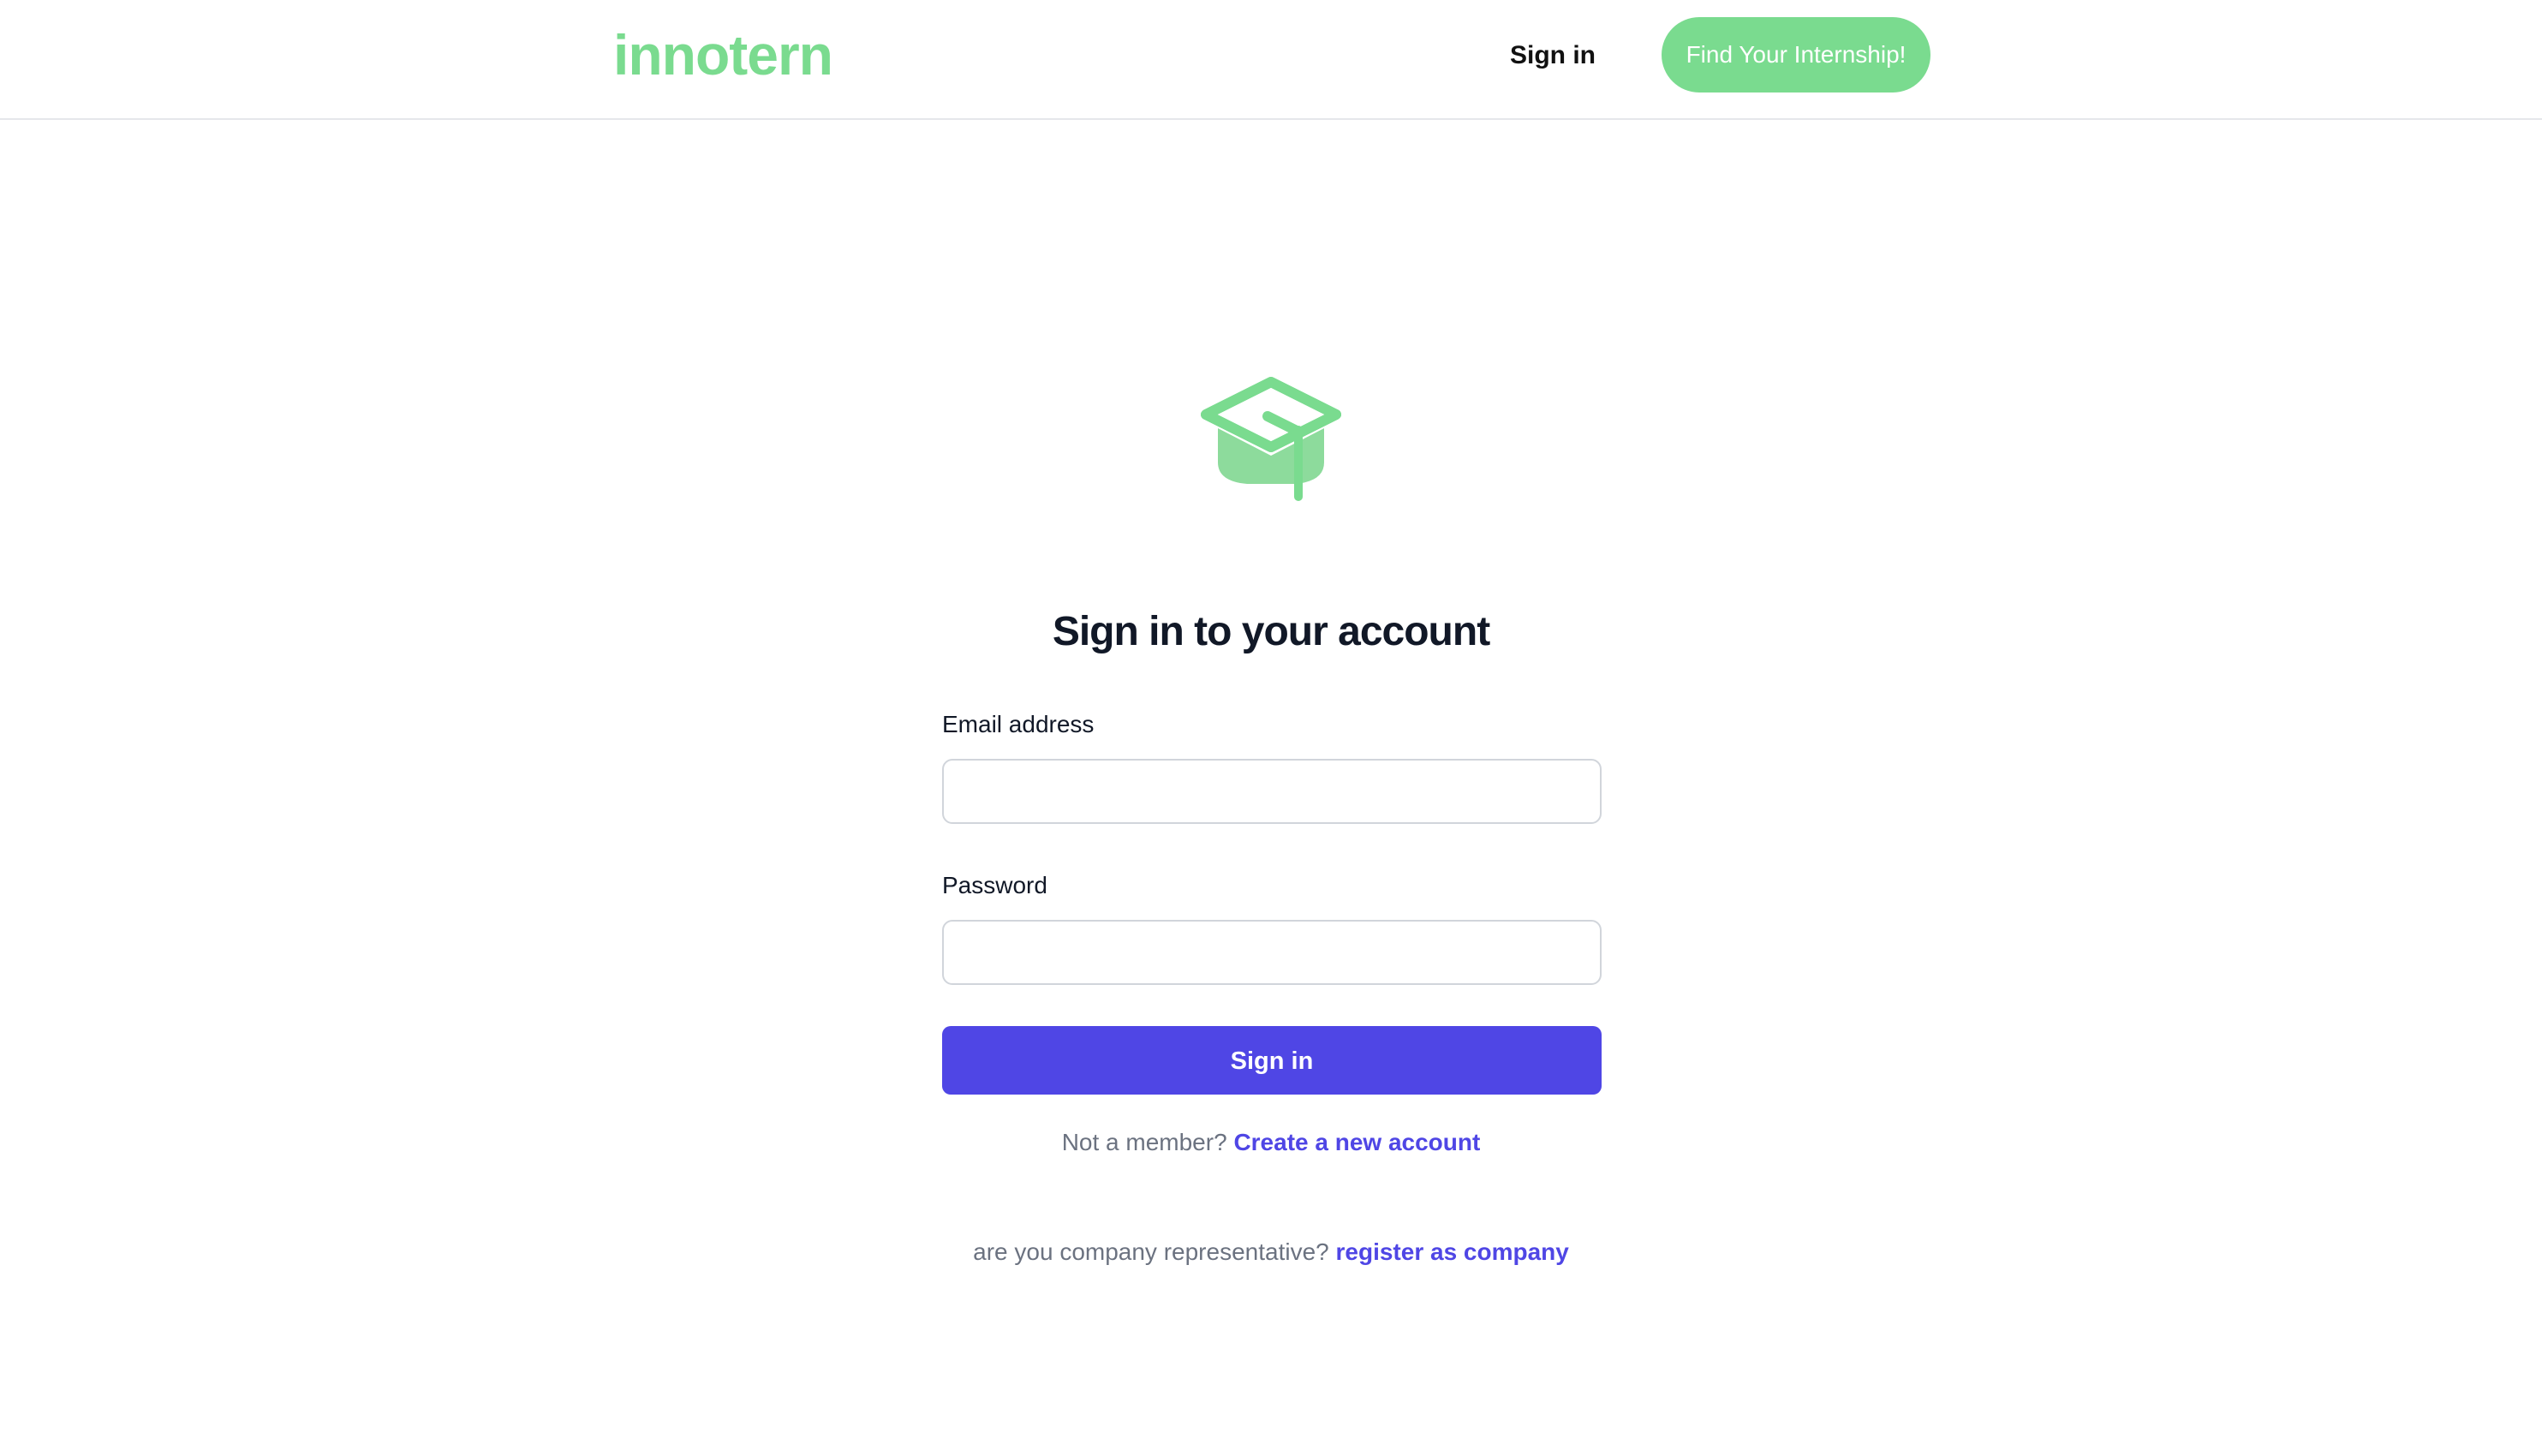  I want to click on company-prompt-text: are you company representative?, so click(1151, 1251).